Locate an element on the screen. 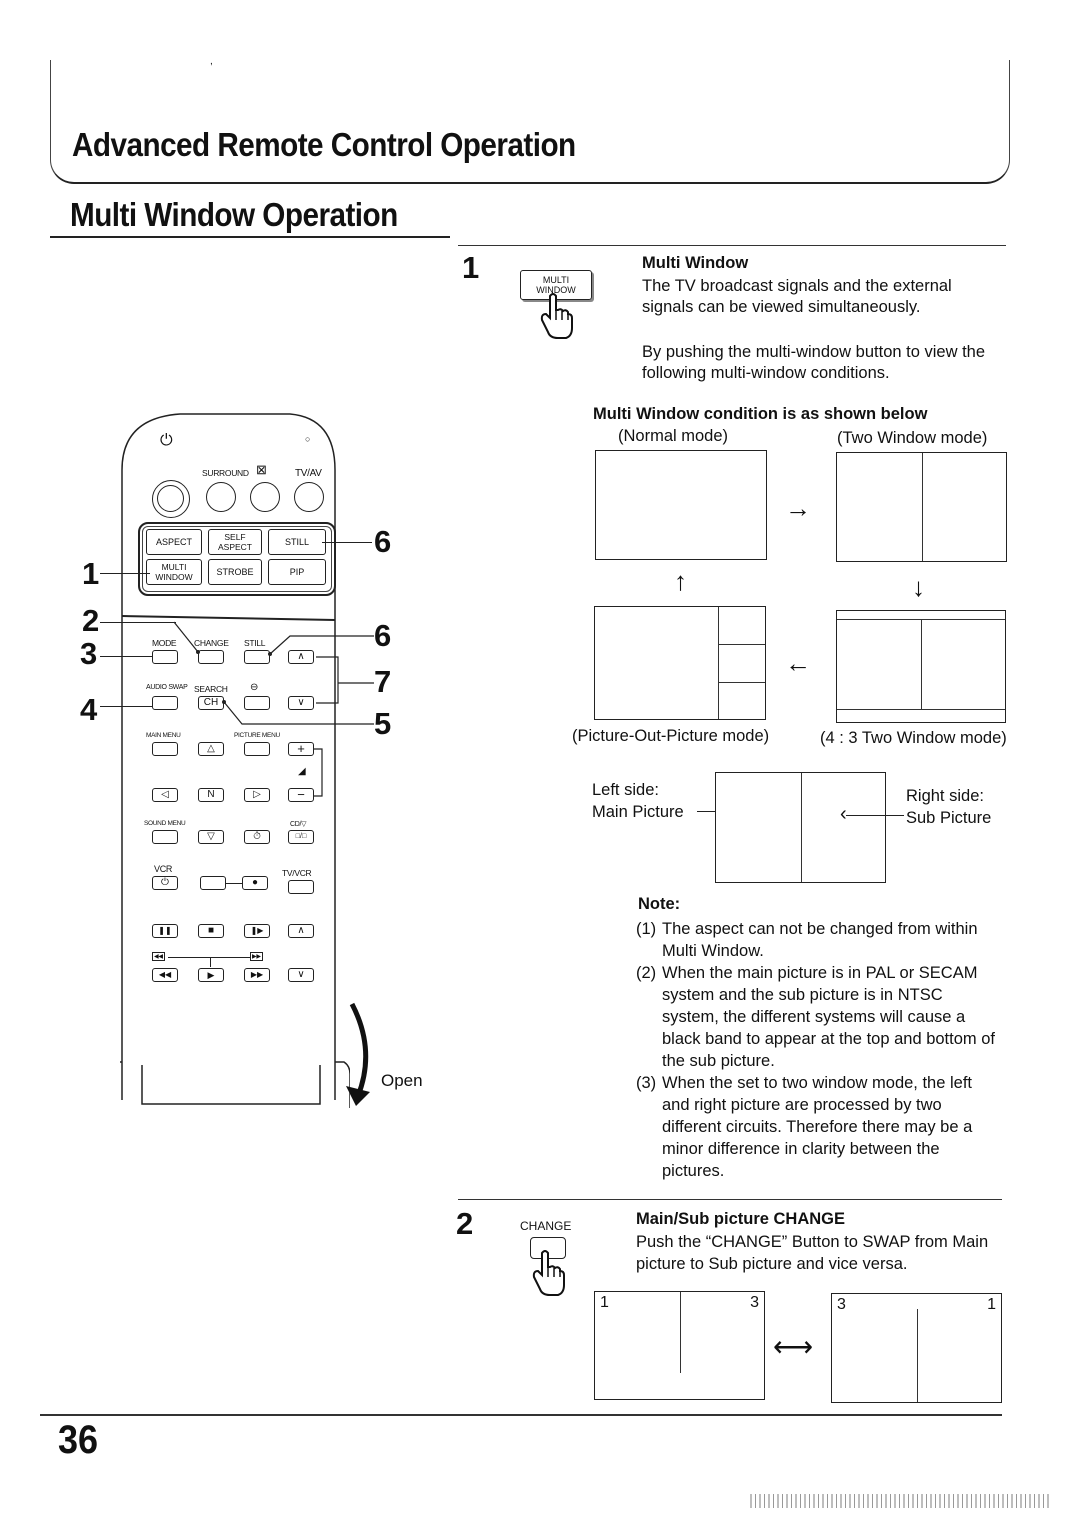  callout-5: 5 is located at coordinates (383, 723).